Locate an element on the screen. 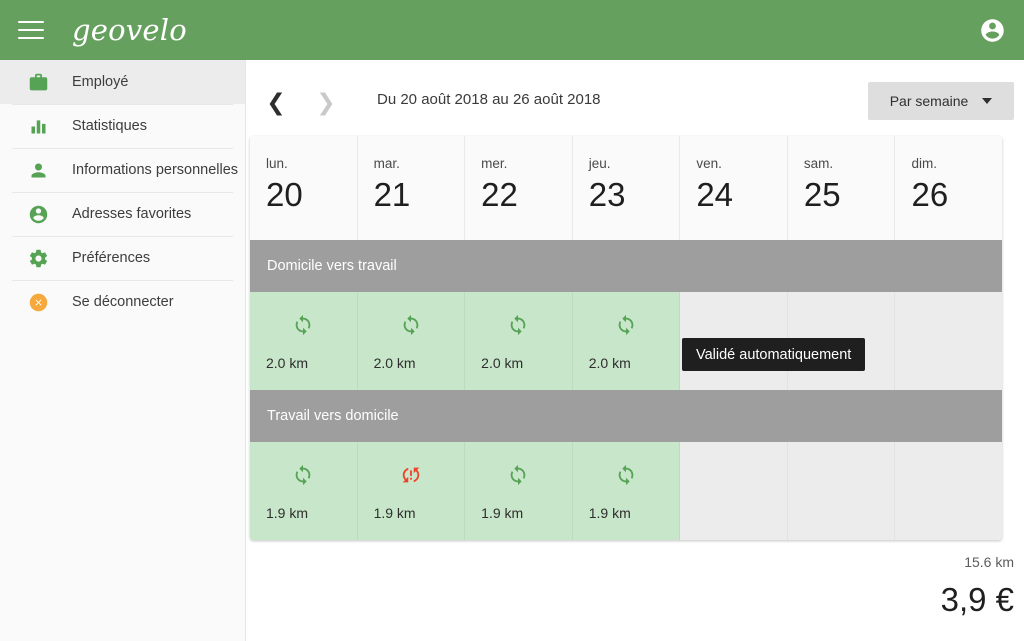  sidebar-item-employe: Employé is located at coordinates (122, 82).